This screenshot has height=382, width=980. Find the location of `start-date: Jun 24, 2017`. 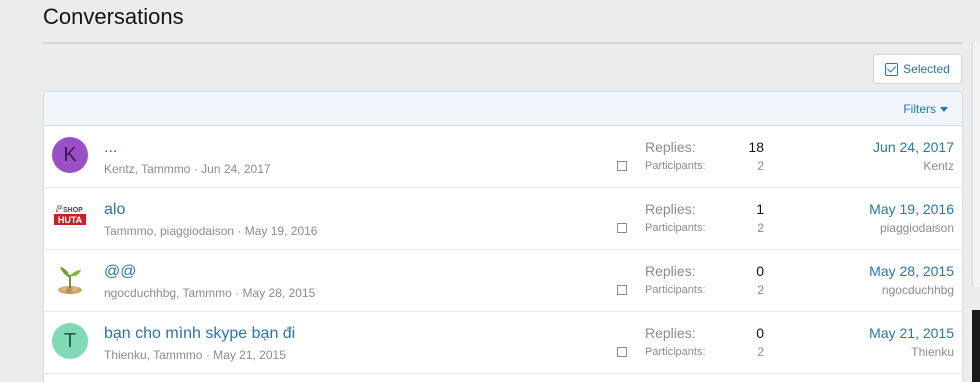

start-date: Jun 24, 2017 is located at coordinates (236, 169).